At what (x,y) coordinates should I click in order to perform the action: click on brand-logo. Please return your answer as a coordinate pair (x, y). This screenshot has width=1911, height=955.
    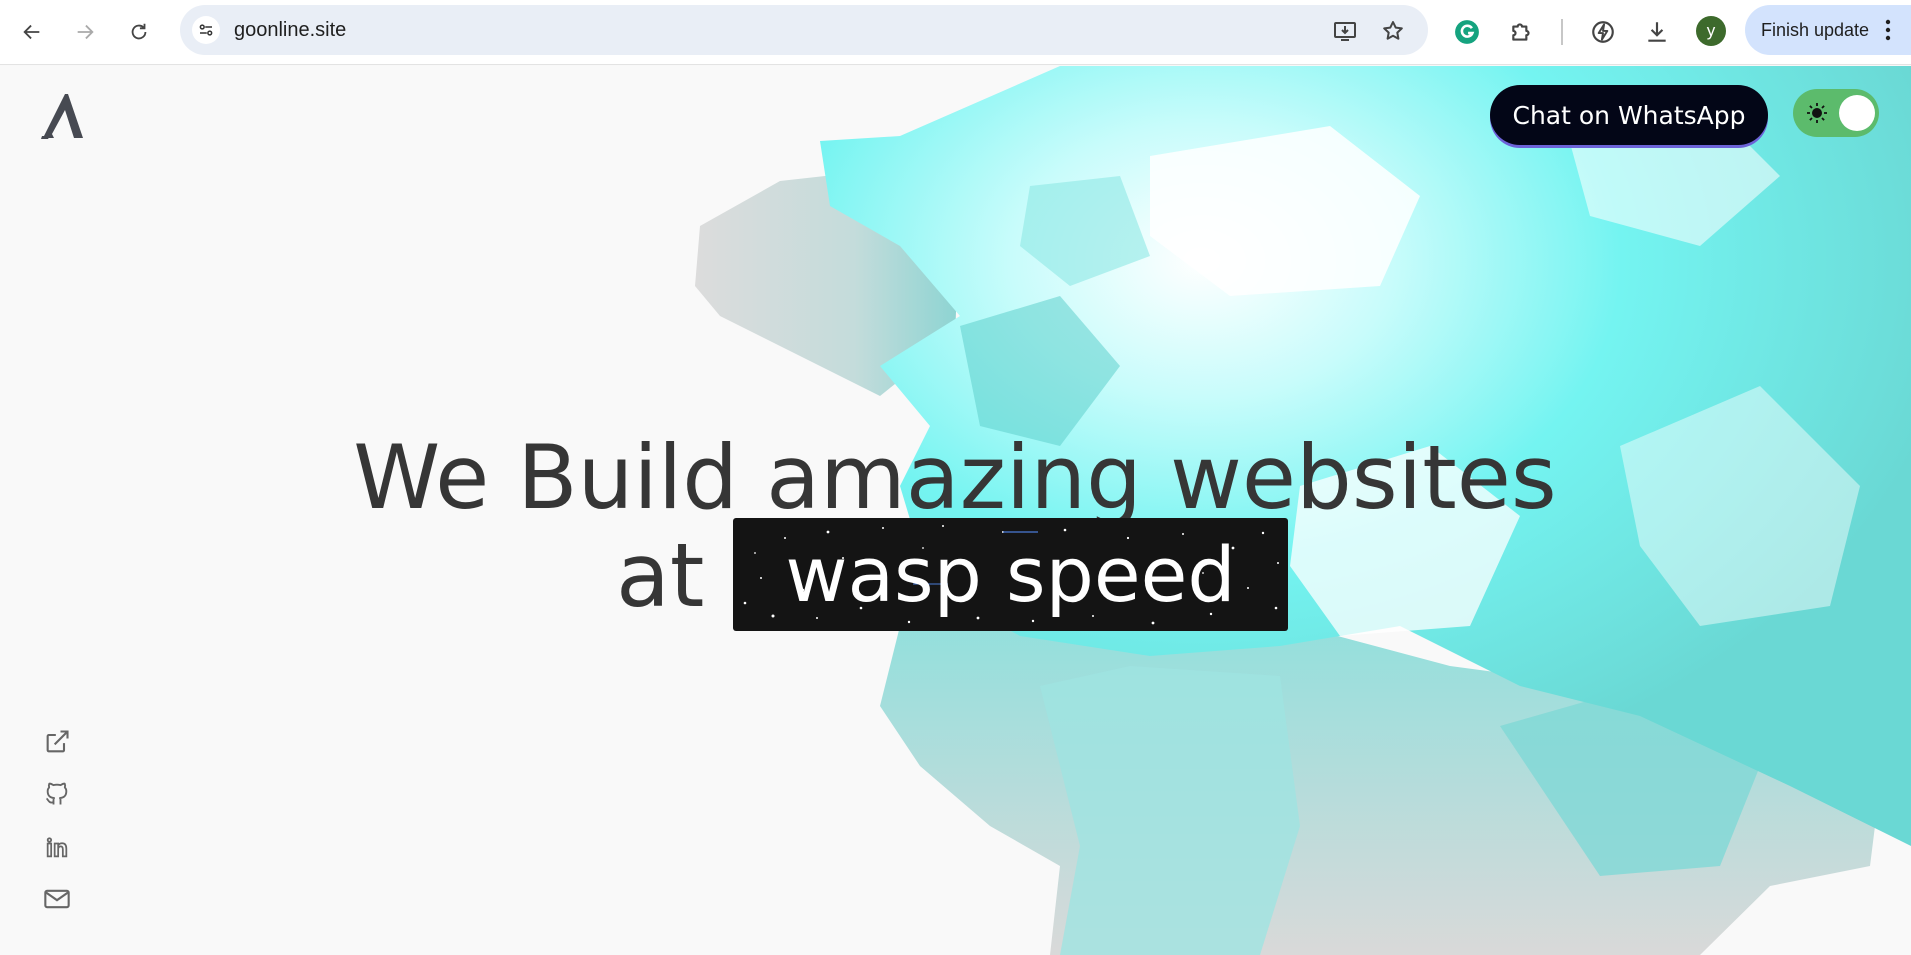
    Looking at the image, I should click on (62, 115).